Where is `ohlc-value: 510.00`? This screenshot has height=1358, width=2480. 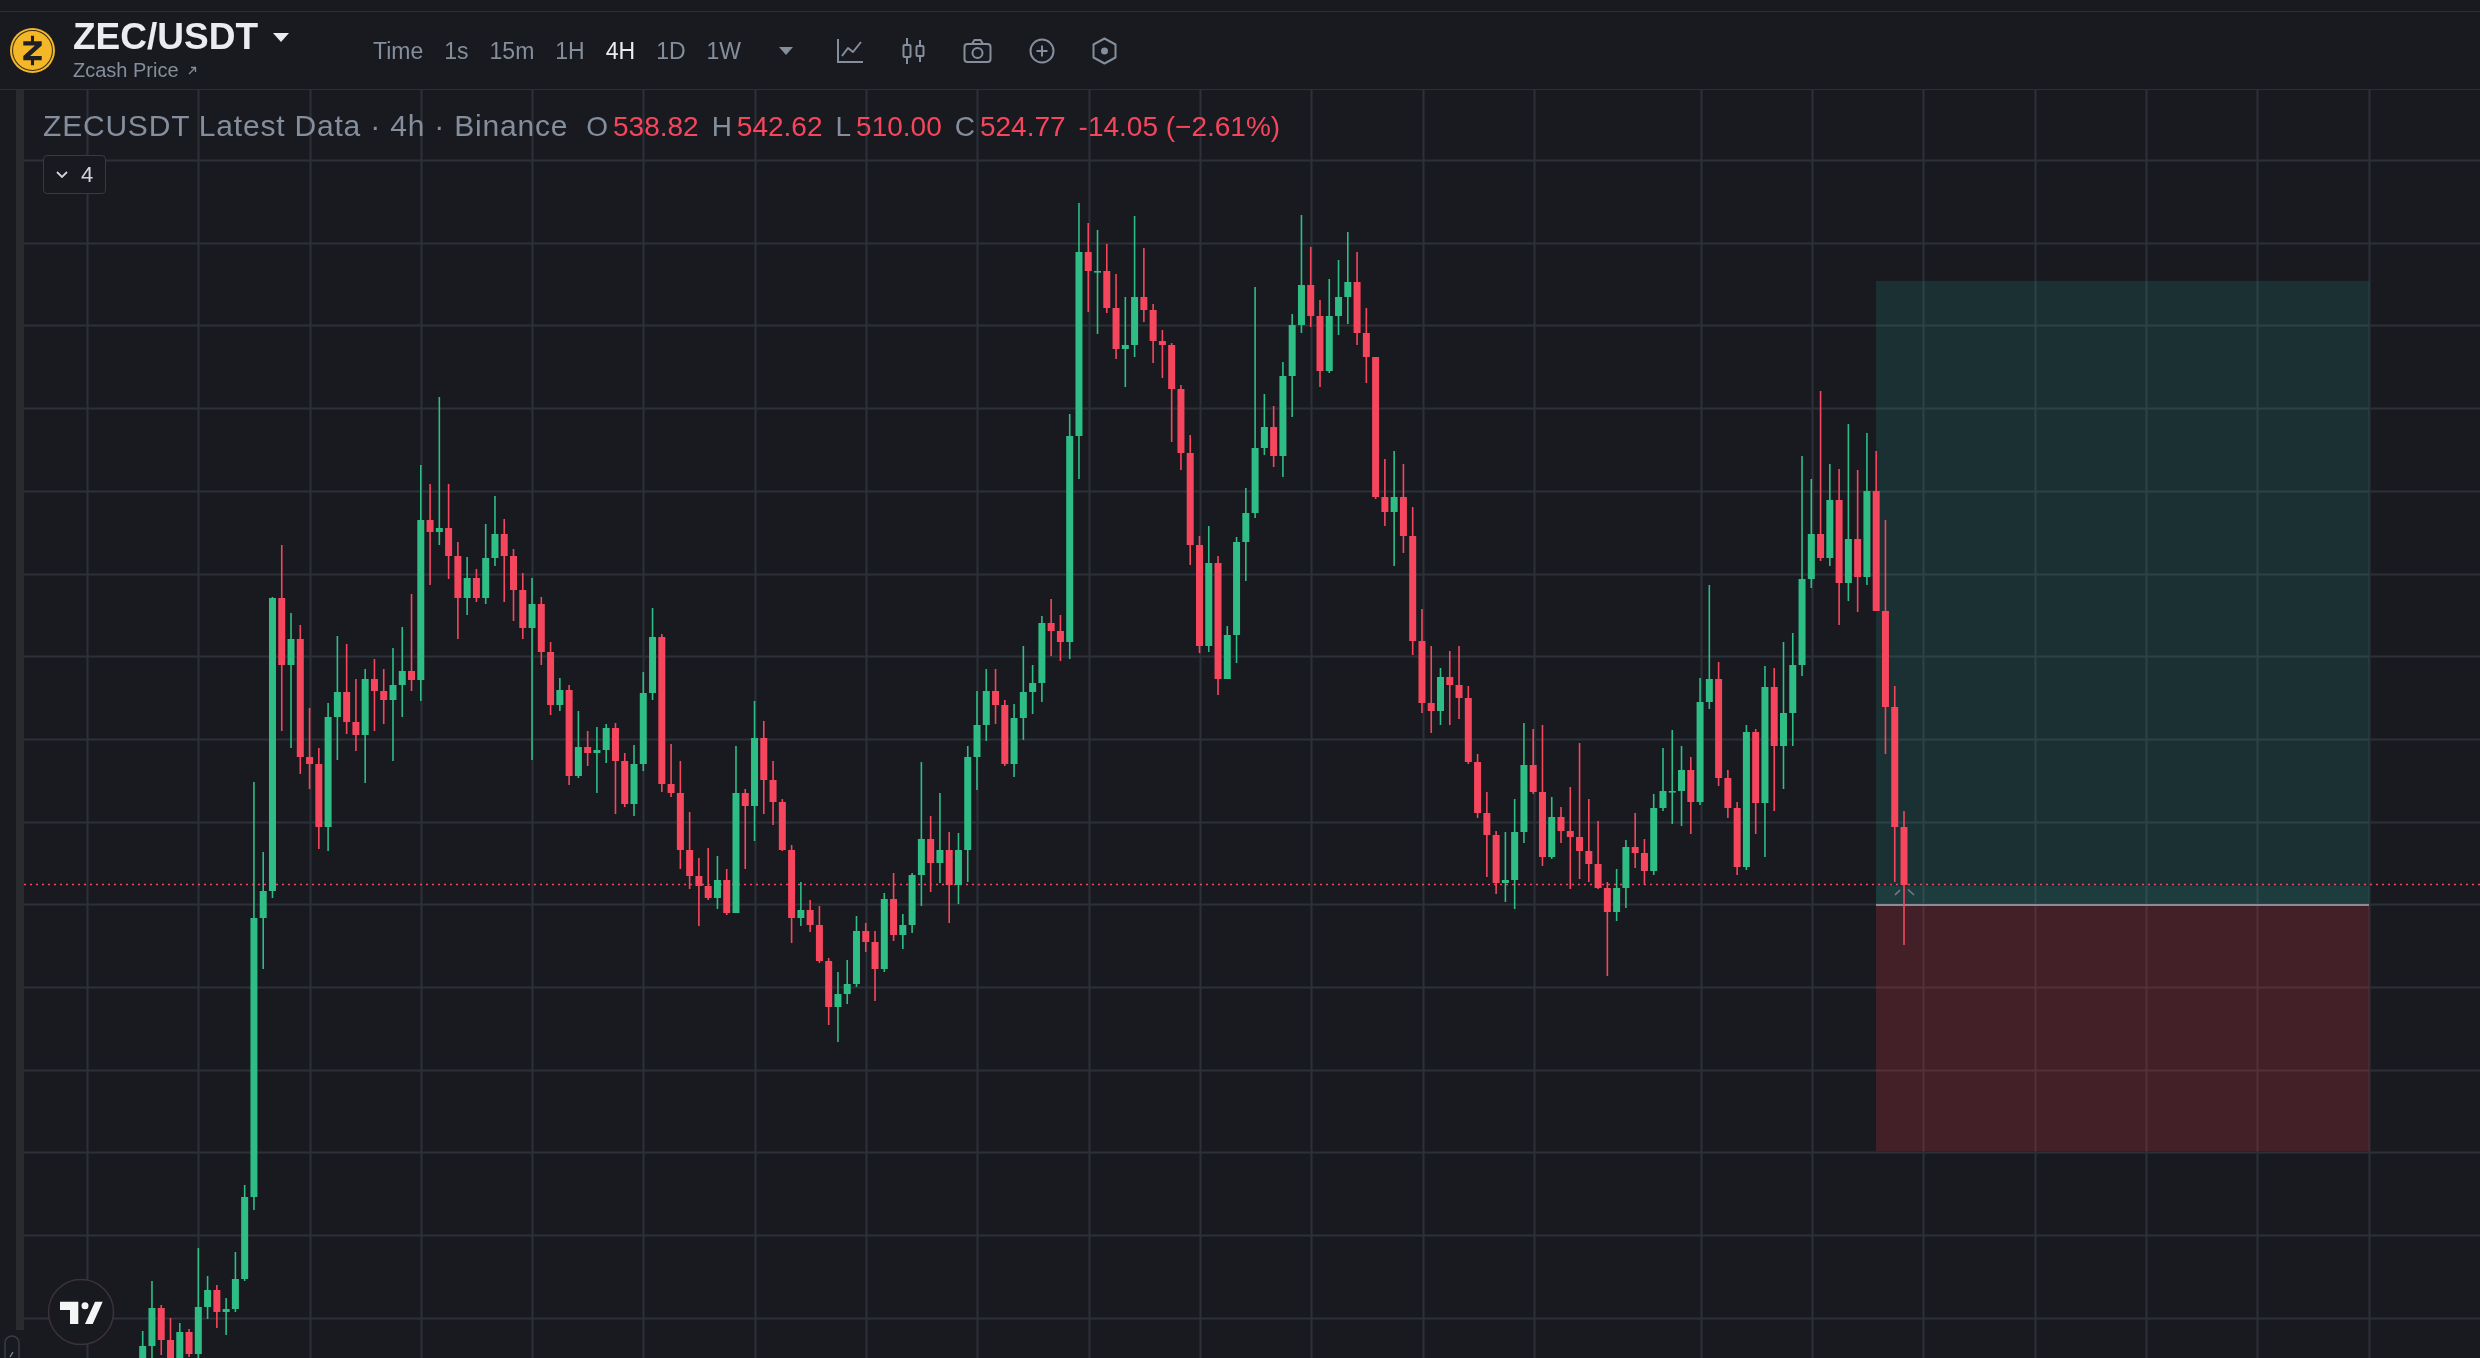
ohlc-value: 510.00 is located at coordinates (899, 127).